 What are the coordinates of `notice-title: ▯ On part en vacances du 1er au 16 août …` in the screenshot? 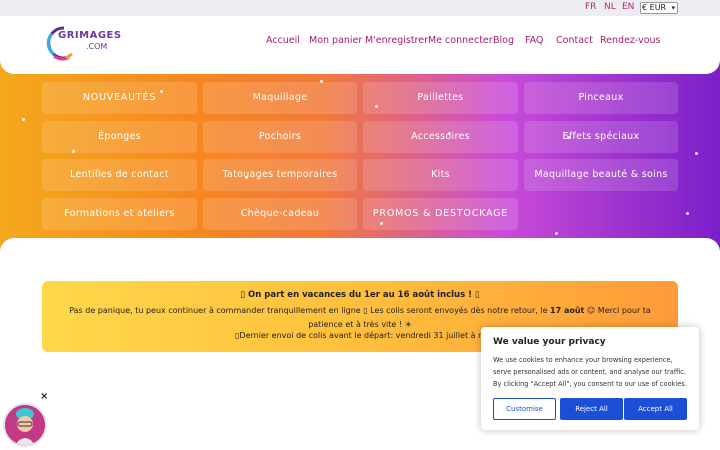 It's located at (360, 295).